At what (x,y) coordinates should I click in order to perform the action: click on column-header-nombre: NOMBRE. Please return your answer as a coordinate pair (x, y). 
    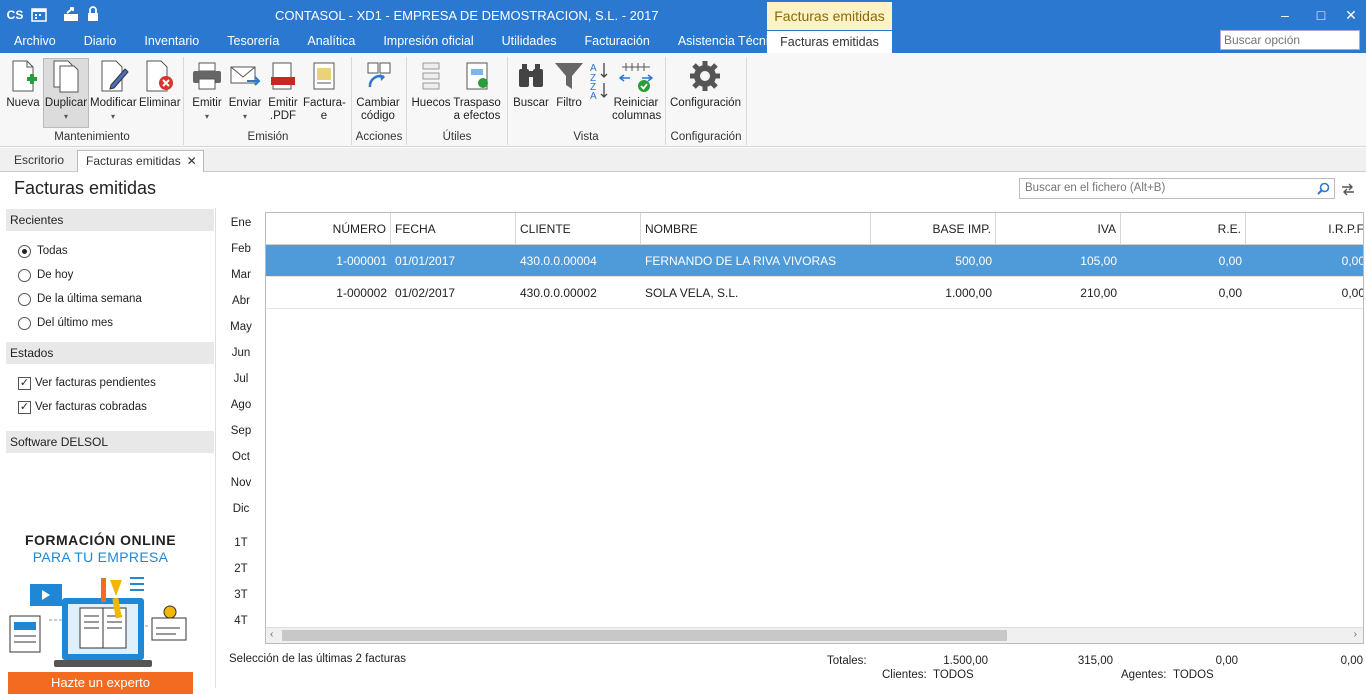
    Looking at the image, I should click on (756, 229).